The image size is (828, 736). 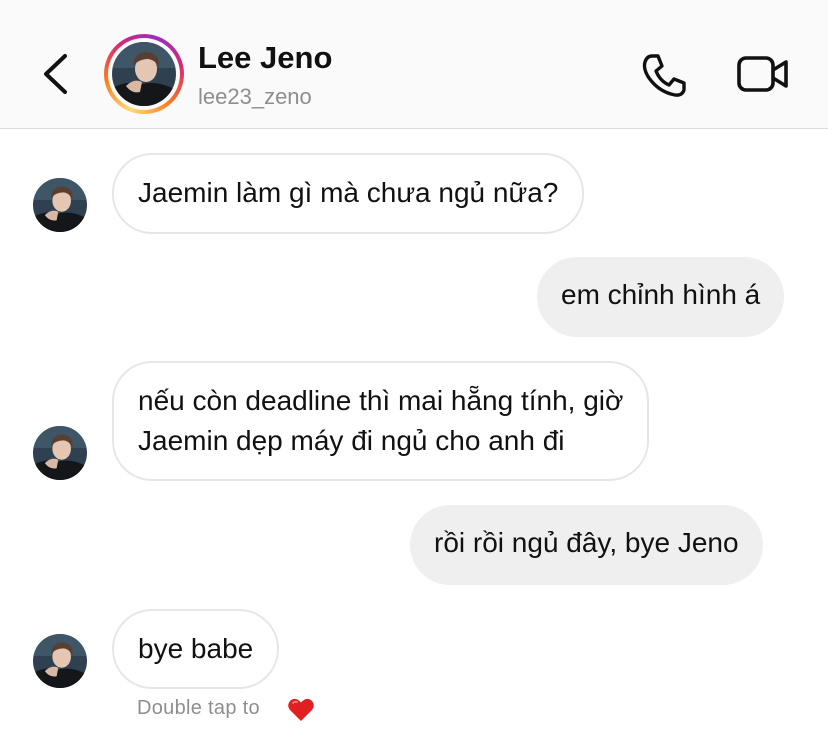 What do you see at coordinates (586, 542) in the screenshot?
I see `message-text: rồi rồi ngủ đây, bye Jeno` at bounding box center [586, 542].